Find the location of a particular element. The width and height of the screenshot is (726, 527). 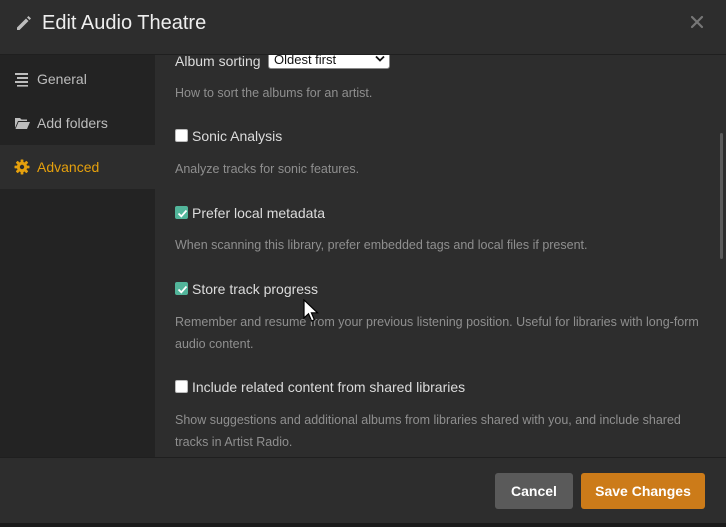

album-sorting-label: Album sorting is located at coordinates (218, 62).